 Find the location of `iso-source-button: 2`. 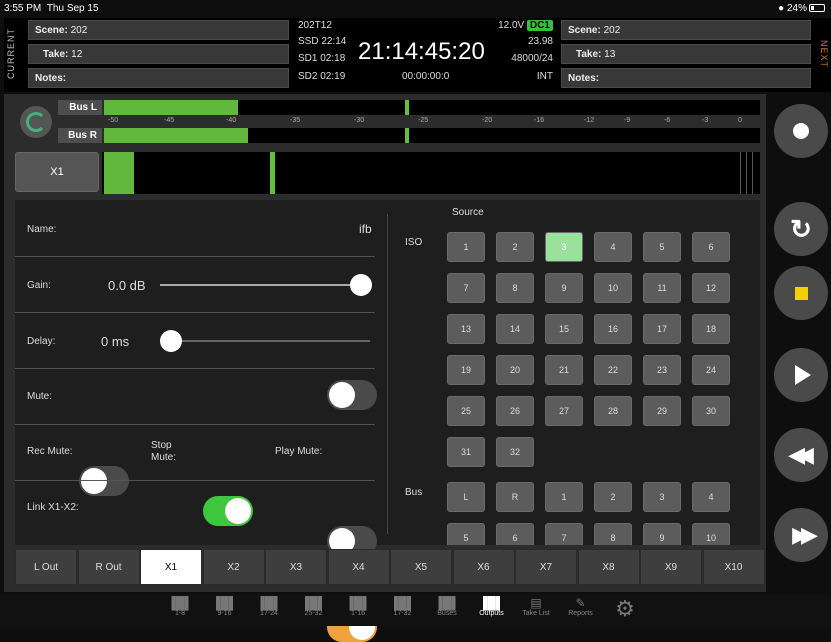

iso-source-button: 2 is located at coordinates (515, 247).